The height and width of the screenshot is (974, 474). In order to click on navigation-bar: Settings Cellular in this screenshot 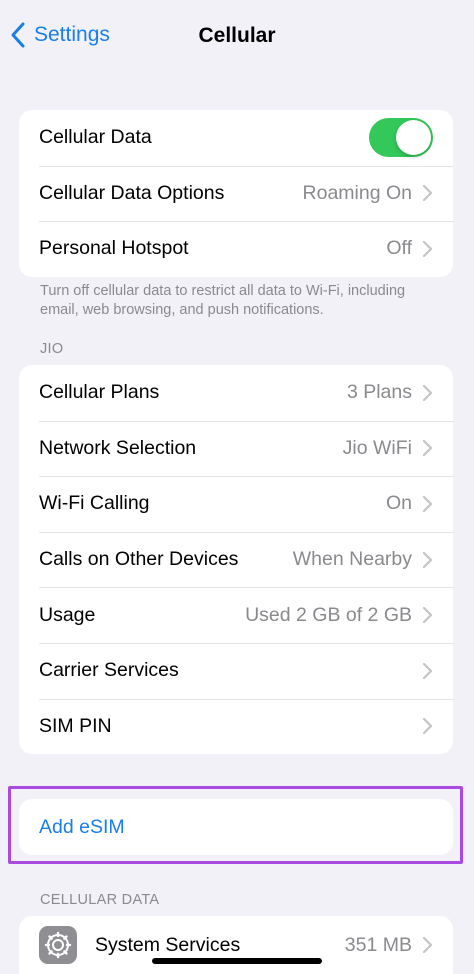, I will do `click(237, 37)`.